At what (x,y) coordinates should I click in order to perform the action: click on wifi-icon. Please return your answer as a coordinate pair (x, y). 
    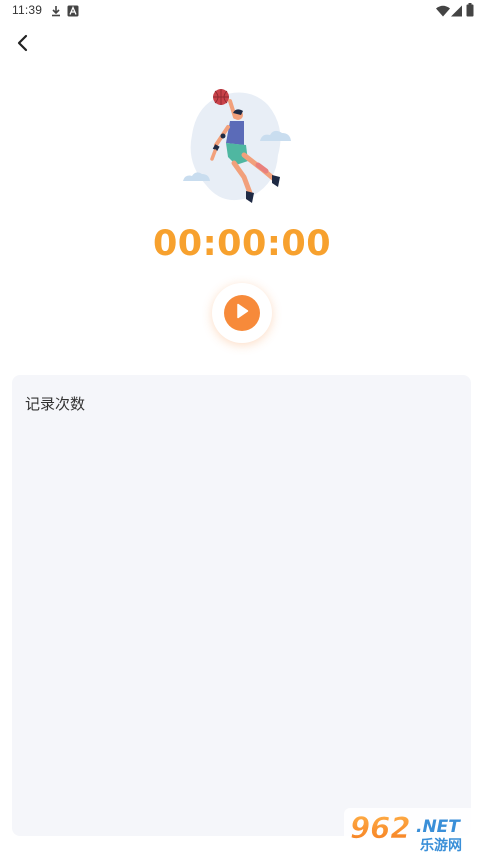
    Looking at the image, I should click on (443, 13).